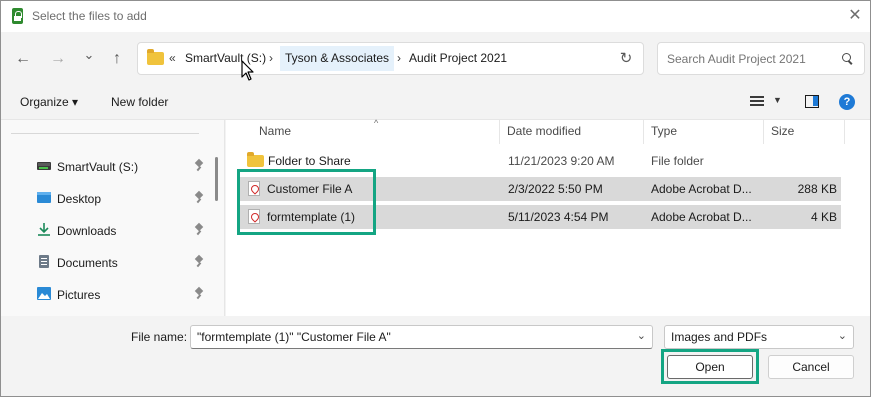  I want to click on dialog-title: Select the files to add, so click(89, 16).